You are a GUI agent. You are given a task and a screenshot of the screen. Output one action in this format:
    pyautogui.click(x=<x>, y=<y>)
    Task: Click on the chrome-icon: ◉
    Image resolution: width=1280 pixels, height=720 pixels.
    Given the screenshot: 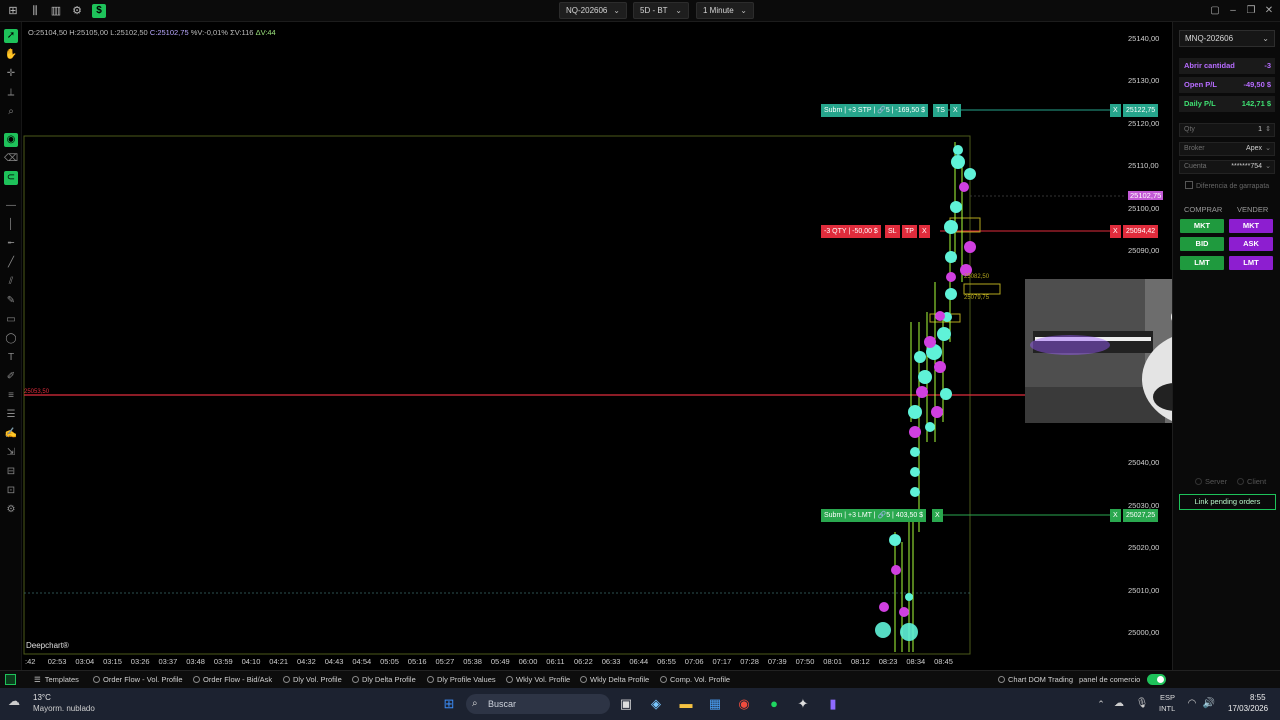 What is the action you would take?
    pyautogui.click(x=744, y=704)
    